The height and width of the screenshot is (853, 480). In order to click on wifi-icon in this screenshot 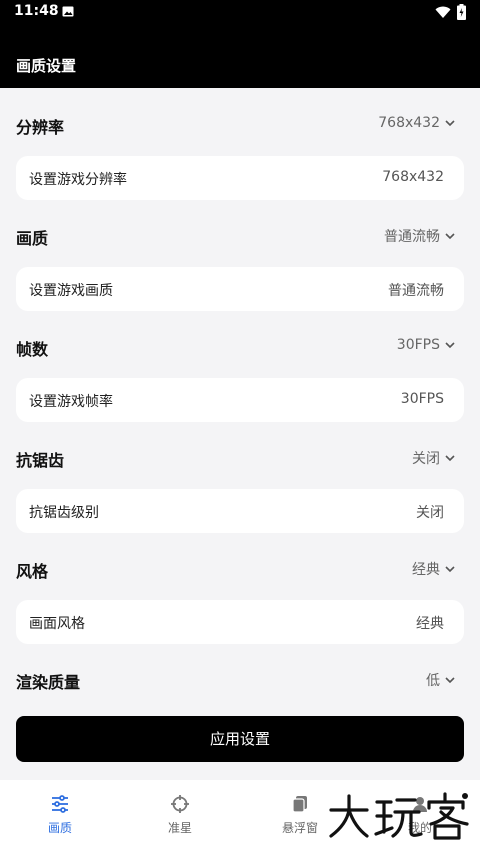, I will do `click(443, 12)`.